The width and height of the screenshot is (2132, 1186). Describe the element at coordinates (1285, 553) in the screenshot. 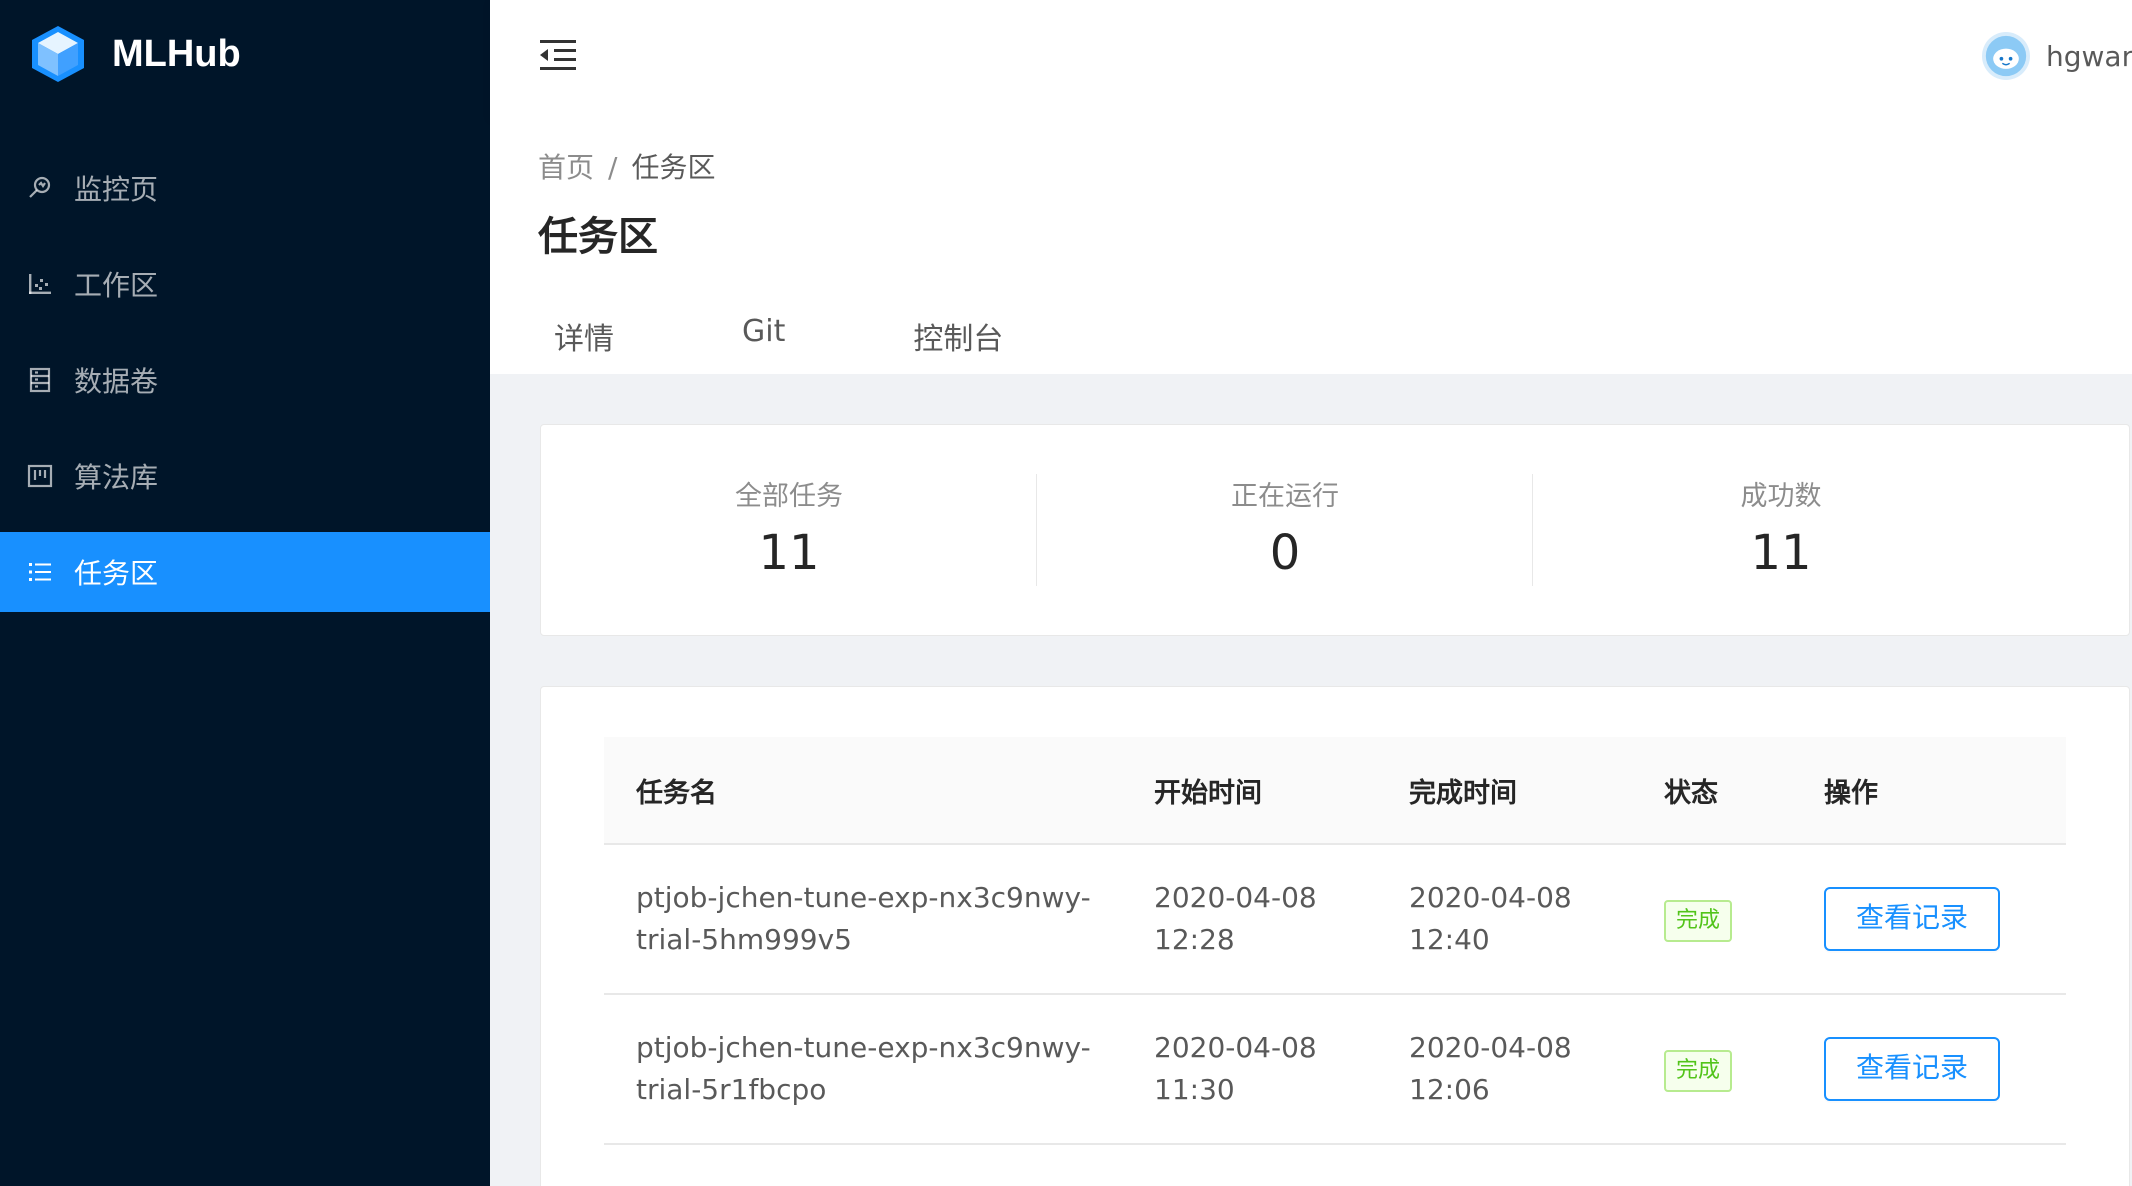

I see `stat-value: 0` at that location.